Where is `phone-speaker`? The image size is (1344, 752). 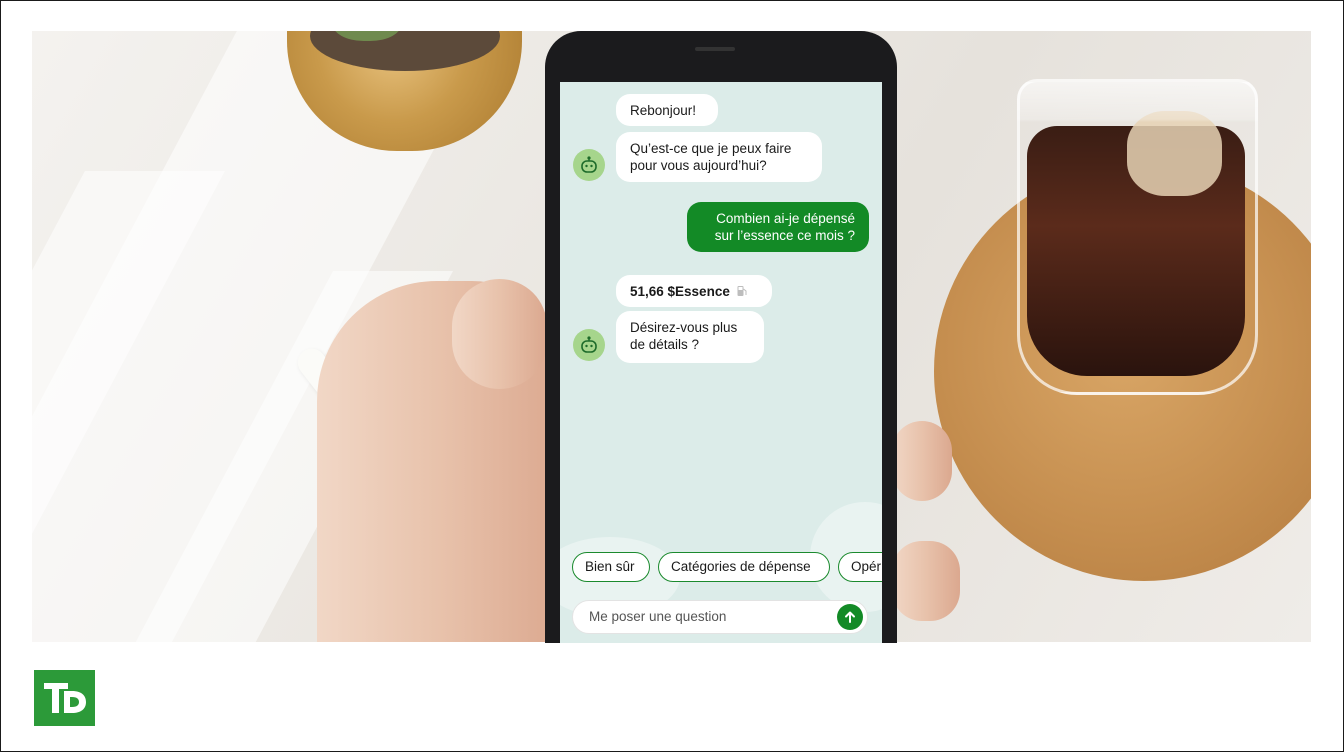 phone-speaker is located at coordinates (715, 49).